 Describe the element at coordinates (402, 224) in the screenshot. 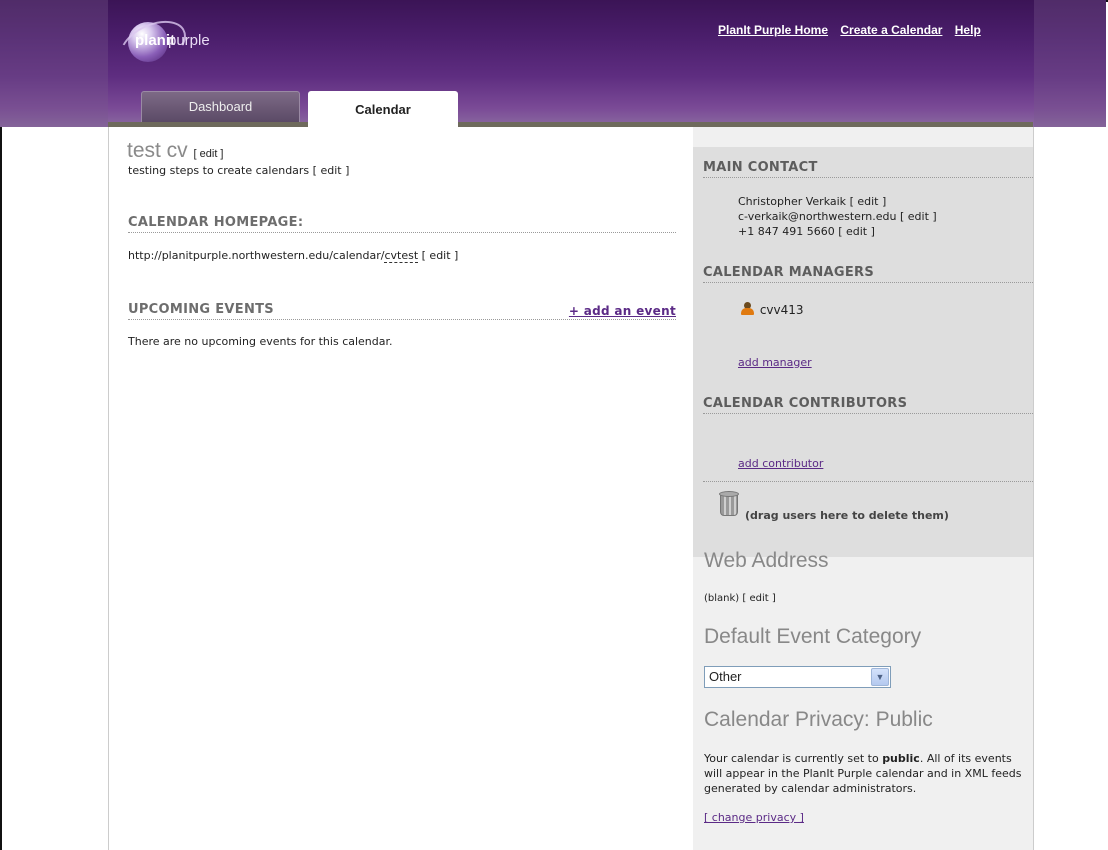

I see `calendar-homepage-heading: CALENDAR HOMEPAGE:` at that location.